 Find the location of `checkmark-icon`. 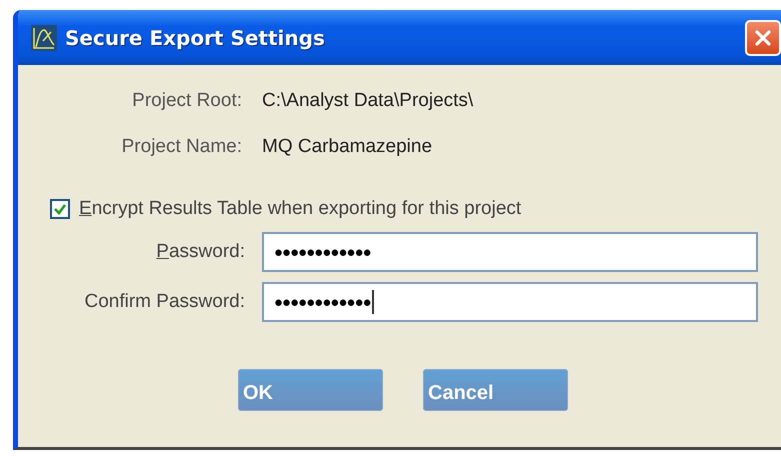

checkmark-icon is located at coordinates (60, 209).